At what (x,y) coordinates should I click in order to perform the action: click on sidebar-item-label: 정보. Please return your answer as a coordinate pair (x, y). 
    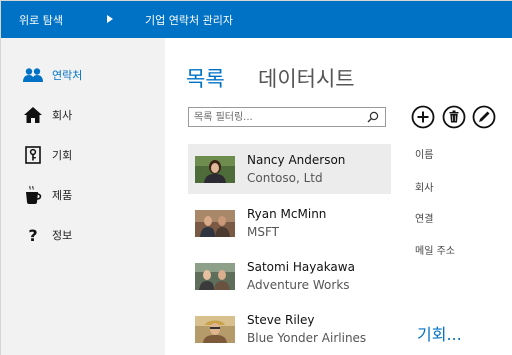
    Looking at the image, I should click on (62, 235).